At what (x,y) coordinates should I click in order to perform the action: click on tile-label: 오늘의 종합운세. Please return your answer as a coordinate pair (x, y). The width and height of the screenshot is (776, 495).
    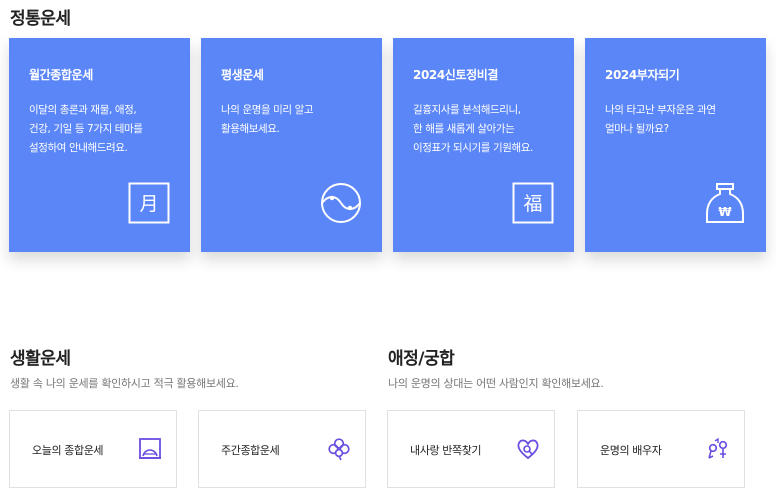
    Looking at the image, I should click on (68, 450).